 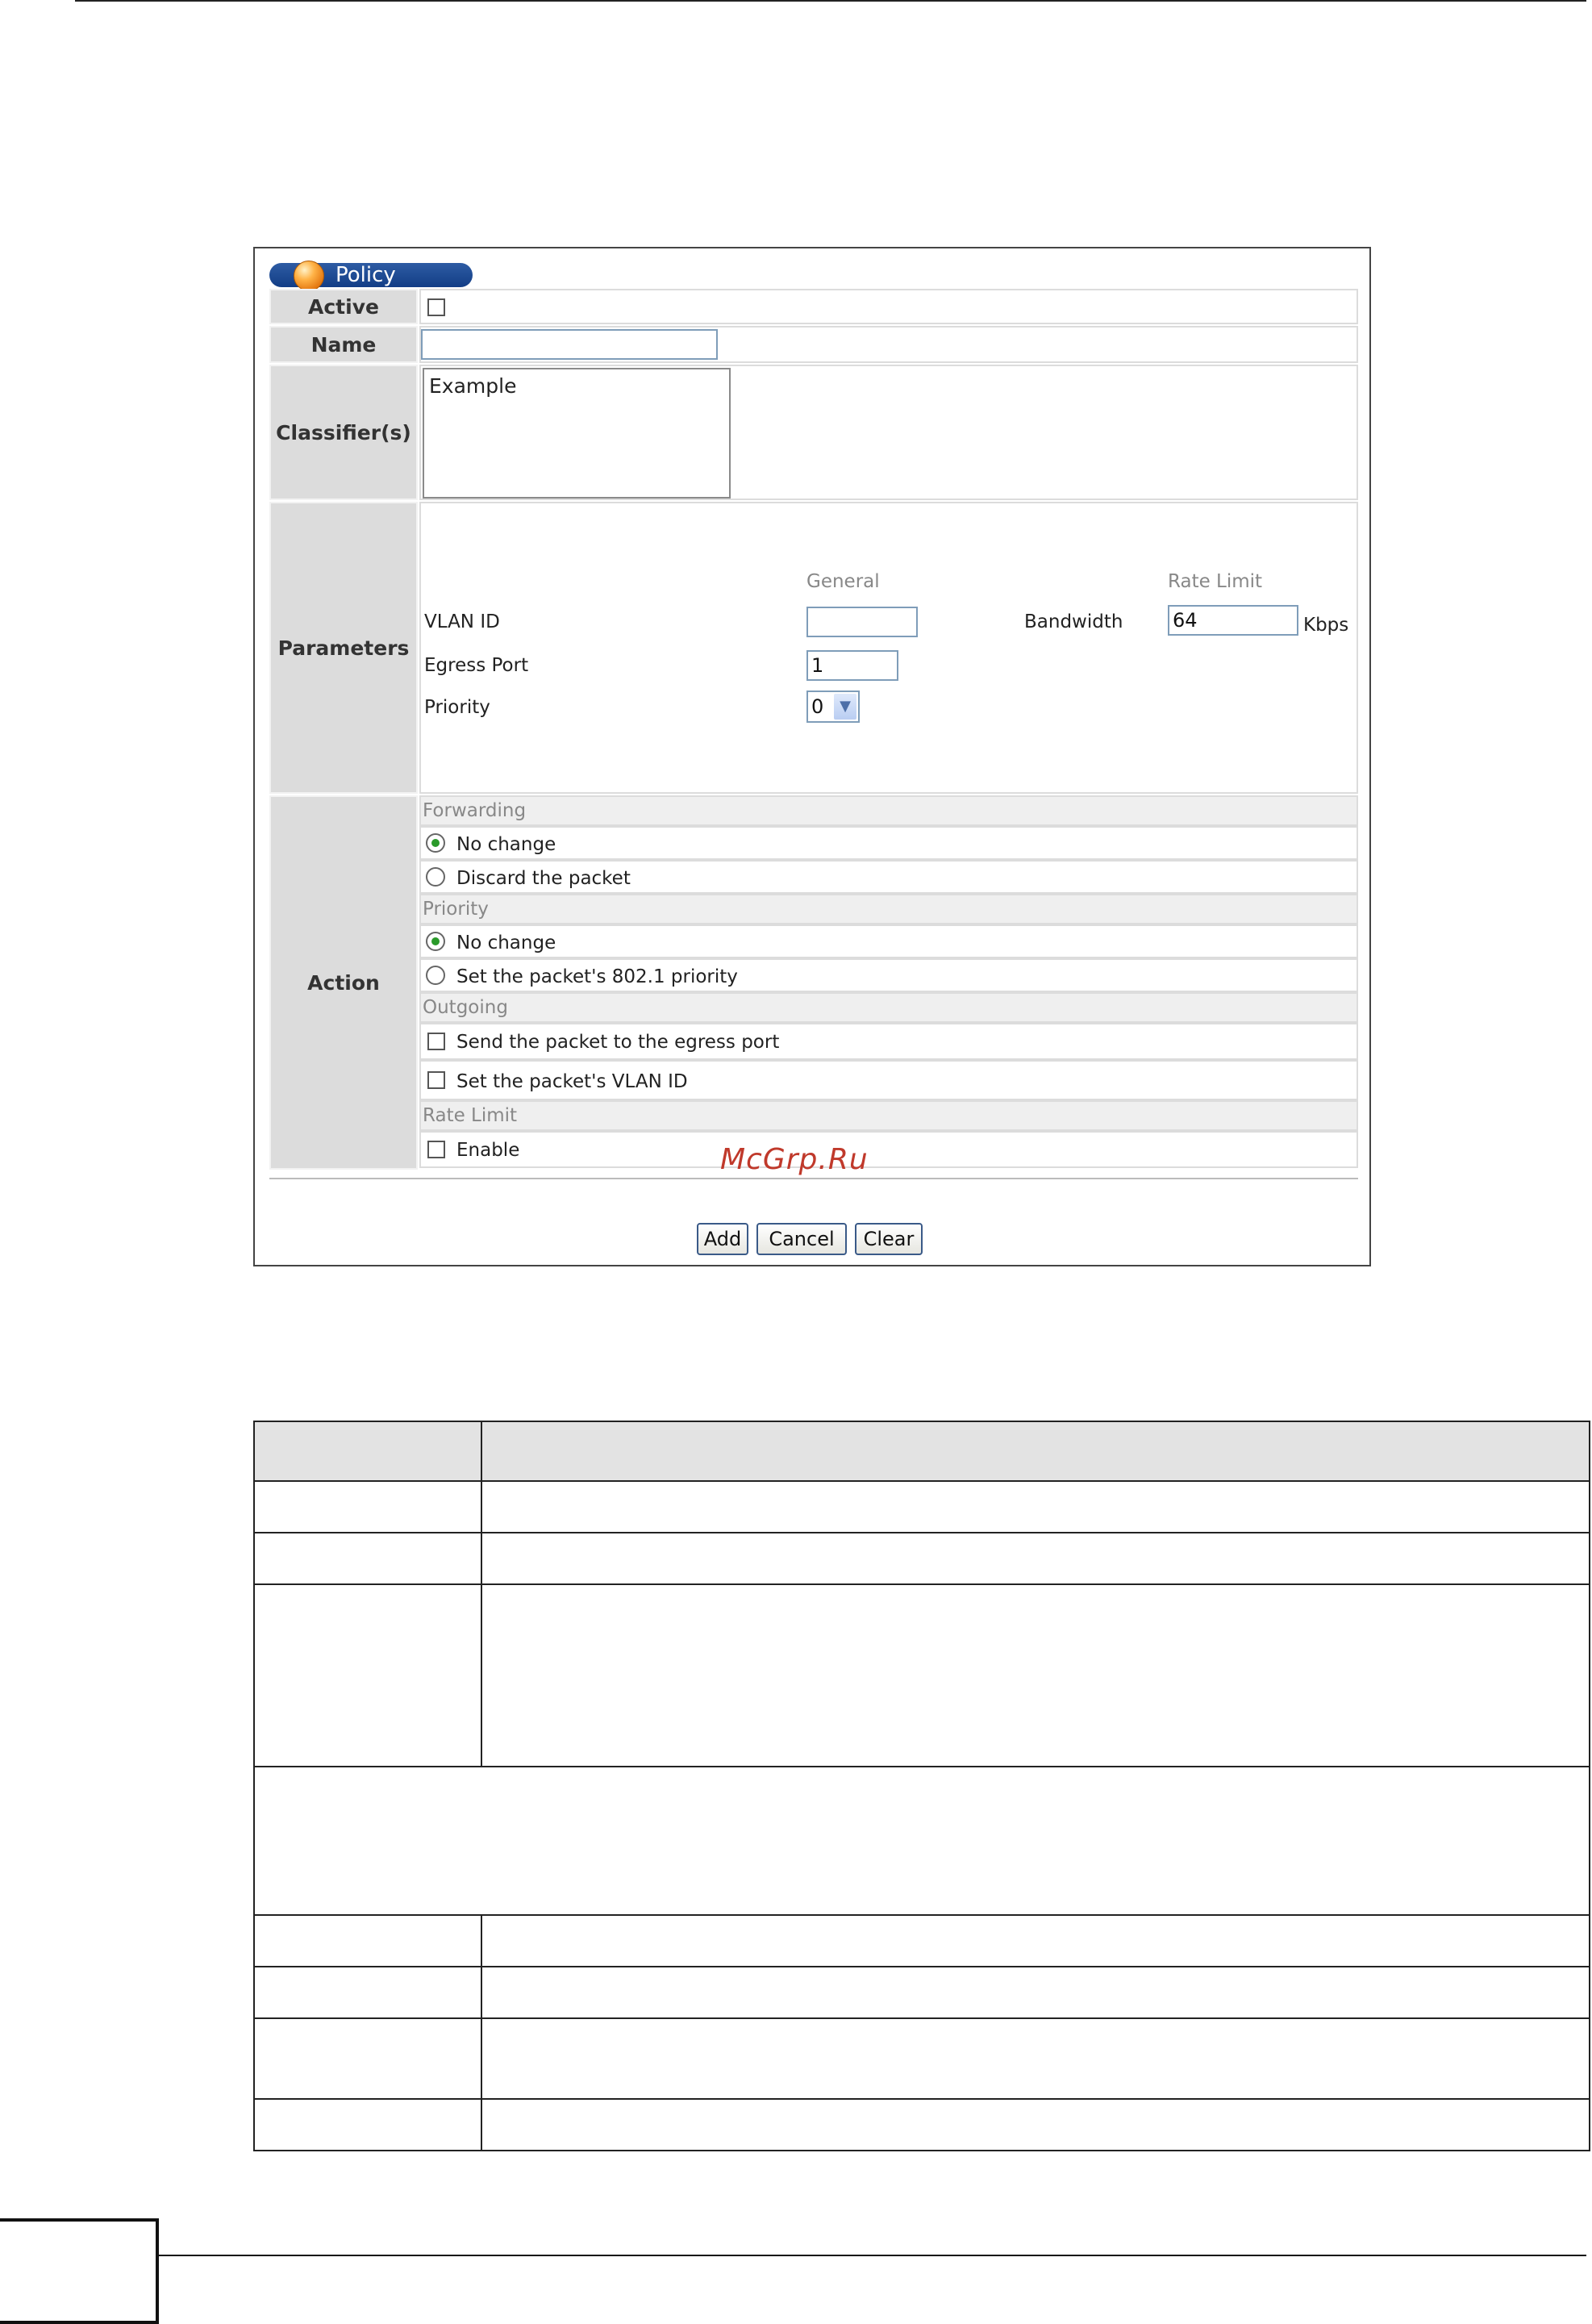 I want to click on priority-no-change-radio, so click(x=435, y=941).